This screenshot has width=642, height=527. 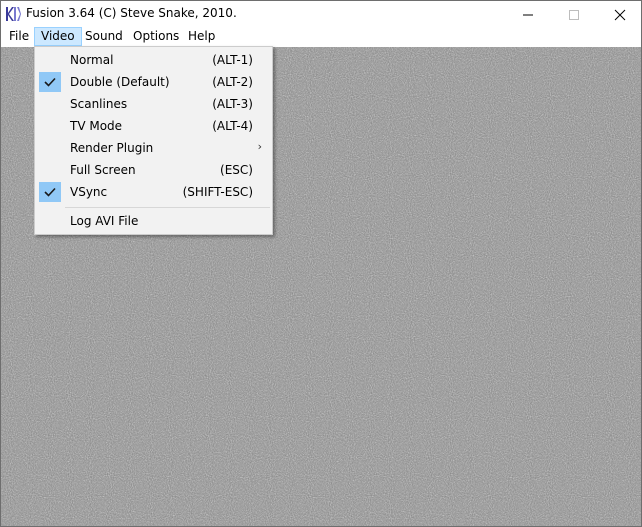 What do you see at coordinates (232, 126) in the screenshot?
I see `menu-item-shortcut: (ALT-4)` at bounding box center [232, 126].